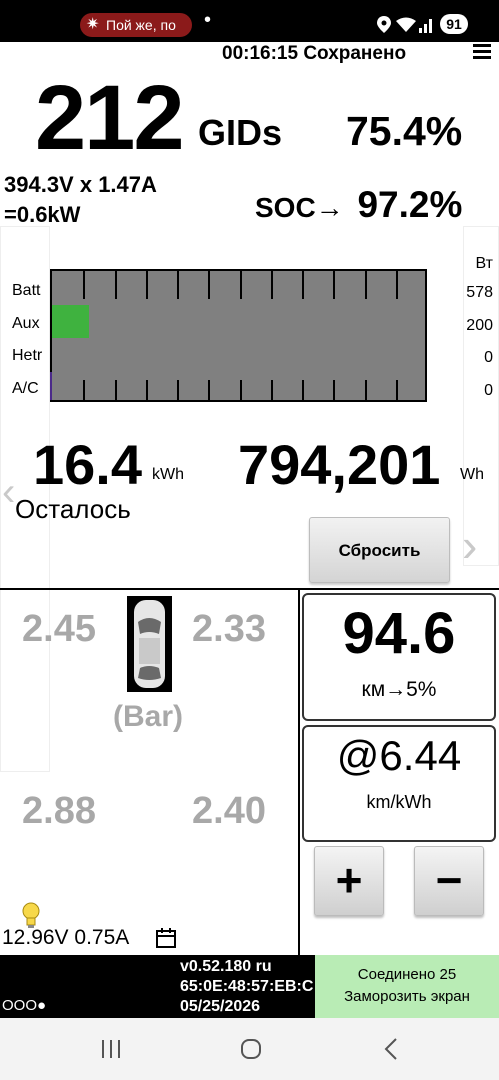  I want to click on soc-percent: 75.4%, so click(404, 131).